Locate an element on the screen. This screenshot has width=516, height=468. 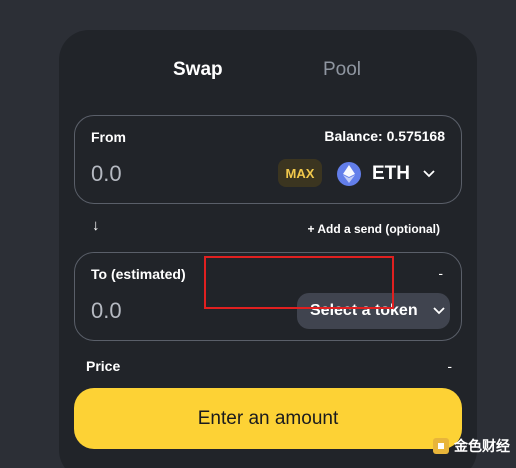
balance-text: Balance: 0.575168 is located at coordinates (384, 136).